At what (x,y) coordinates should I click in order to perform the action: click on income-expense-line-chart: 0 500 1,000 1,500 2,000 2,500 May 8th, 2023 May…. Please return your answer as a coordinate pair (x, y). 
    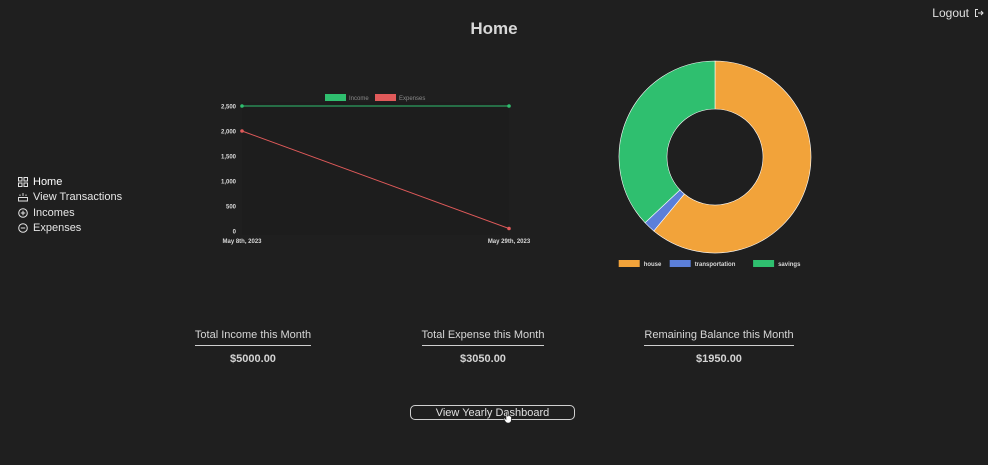
    Looking at the image, I should click on (376, 169).